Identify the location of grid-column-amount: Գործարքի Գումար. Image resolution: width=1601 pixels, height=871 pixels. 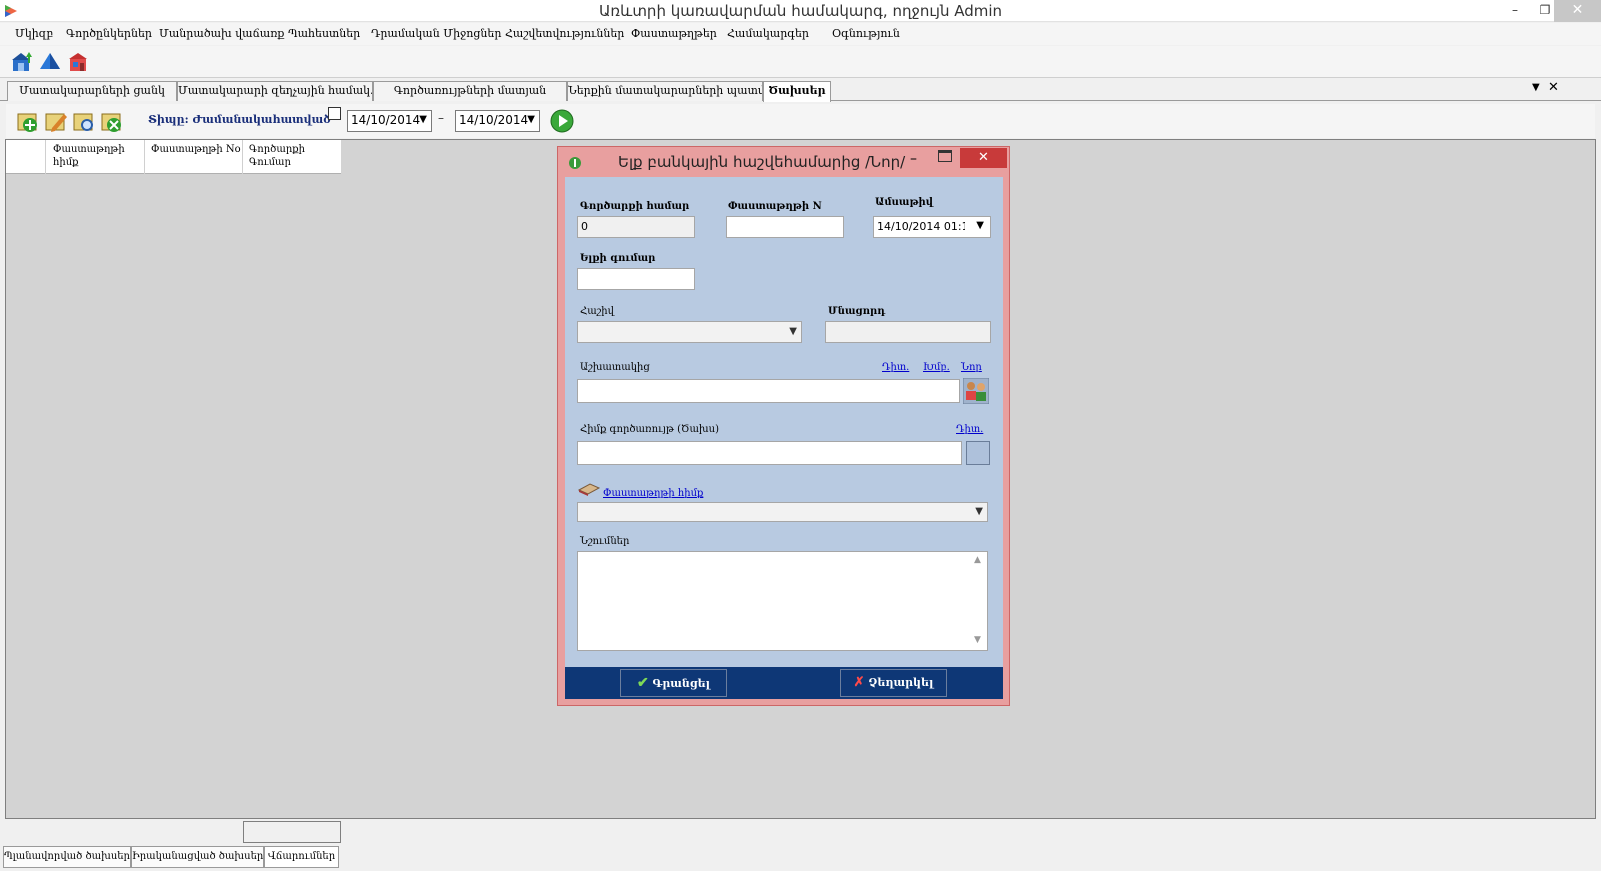
(291, 156).